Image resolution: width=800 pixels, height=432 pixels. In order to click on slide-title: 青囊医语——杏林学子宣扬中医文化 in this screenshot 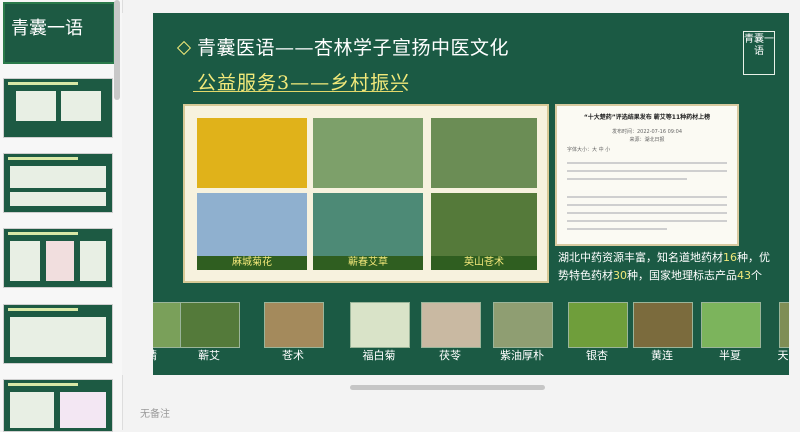, I will do `click(353, 48)`.